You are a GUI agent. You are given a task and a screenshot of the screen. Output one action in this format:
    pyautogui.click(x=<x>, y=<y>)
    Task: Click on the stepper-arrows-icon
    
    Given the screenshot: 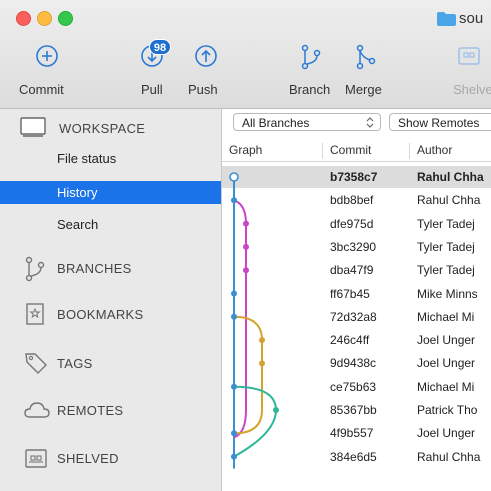 What is the action you would take?
    pyautogui.click(x=370, y=122)
    